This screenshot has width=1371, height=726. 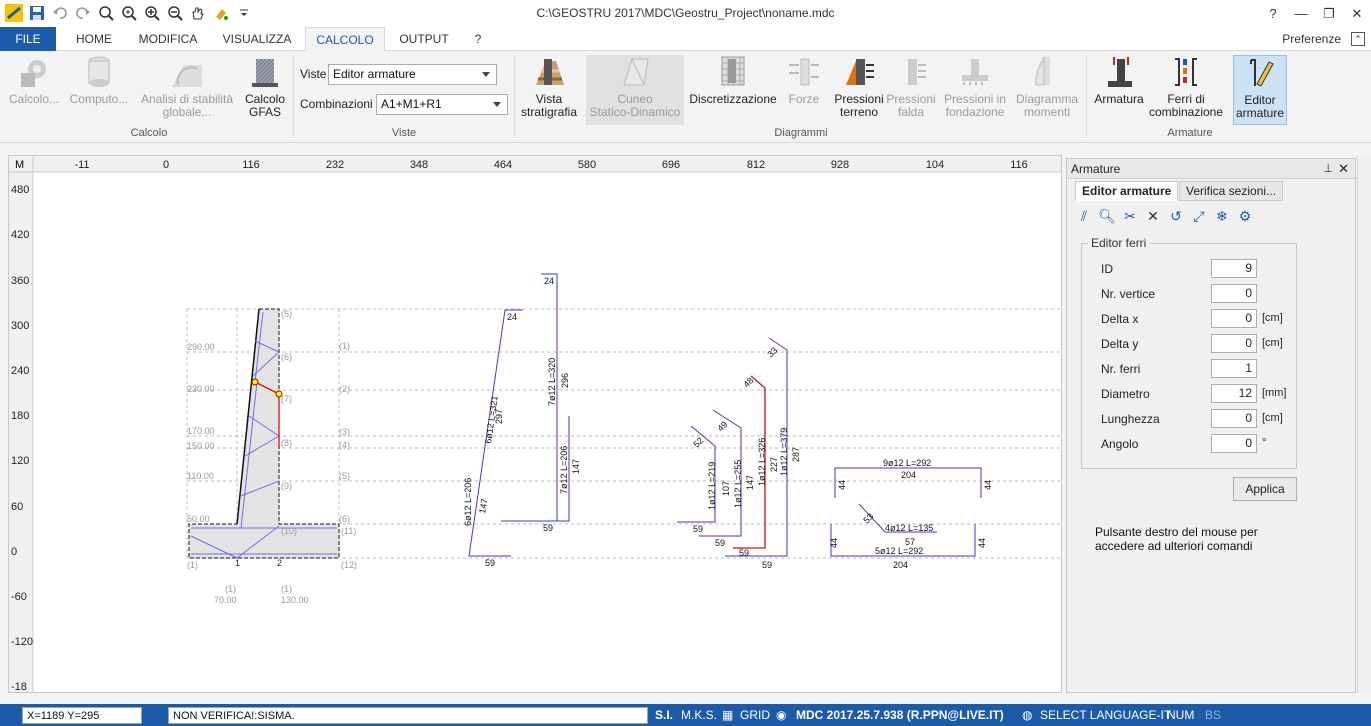 What do you see at coordinates (1311, 39) in the screenshot?
I see `preferences-link: Preferenze` at bounding box center [1311, 39].